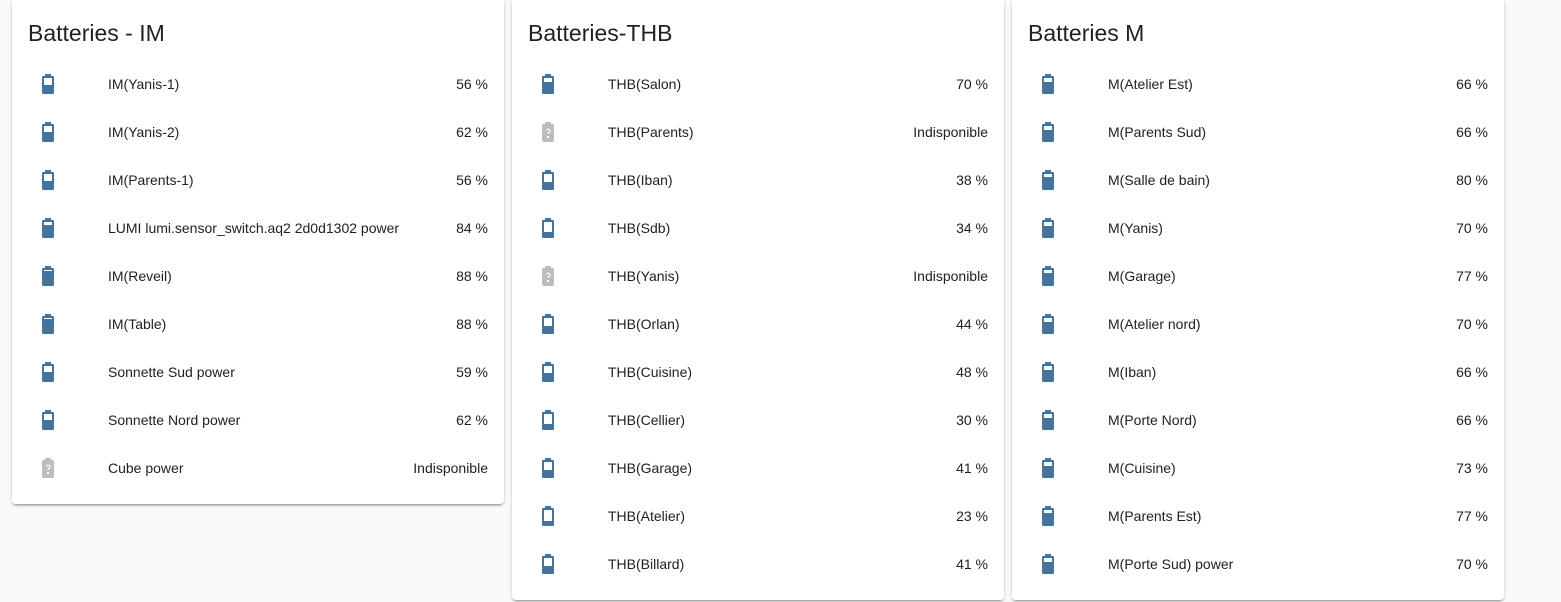  What do you see at coordinates (1142, 276) in the screenshot?
I see `entity-name: M(Garage)` at bounding box center [1142, 276].